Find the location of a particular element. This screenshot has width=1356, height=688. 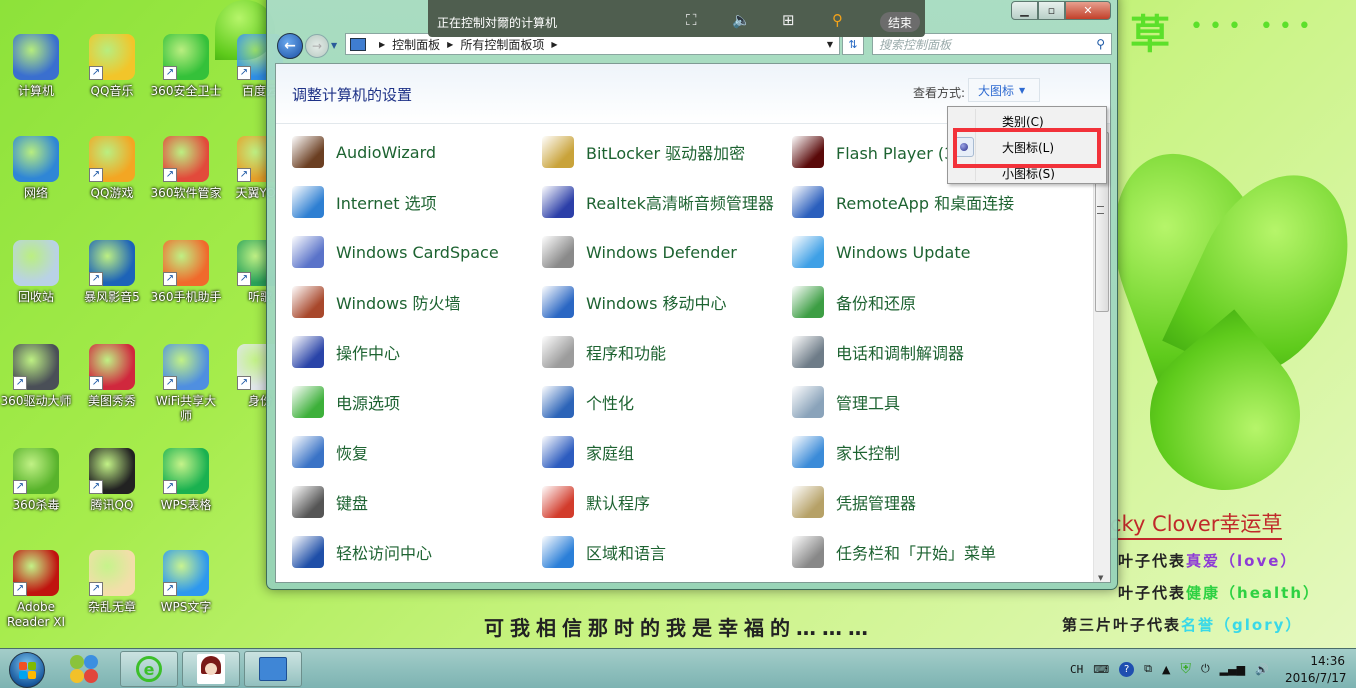

control-panel-item: 个性化 is located at coordinates (588, 402).